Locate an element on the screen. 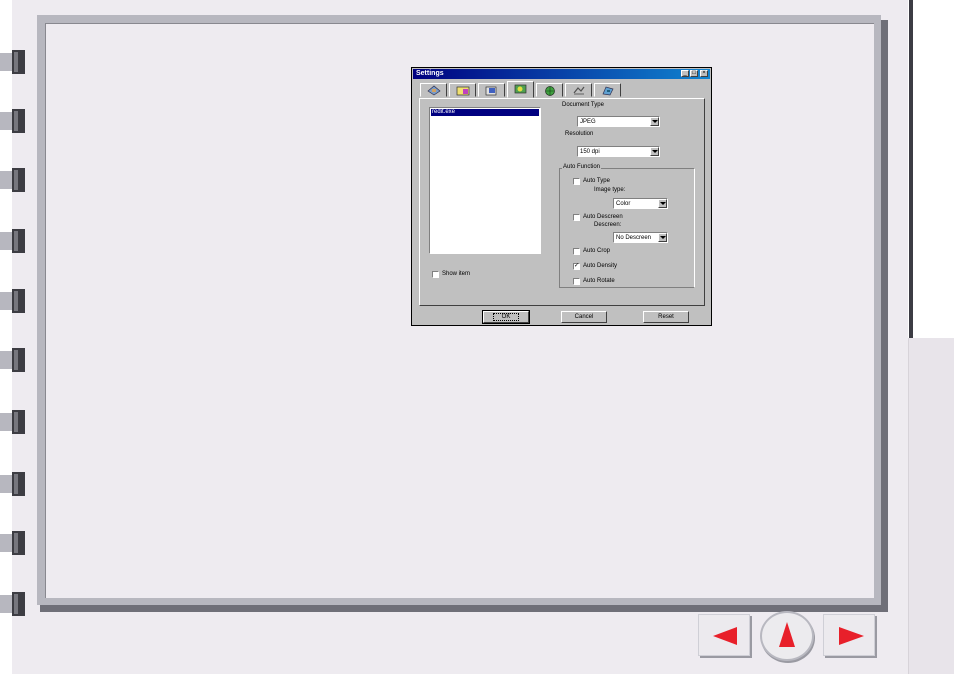  application-list: redit.exe is located at coordinates (485, 180).